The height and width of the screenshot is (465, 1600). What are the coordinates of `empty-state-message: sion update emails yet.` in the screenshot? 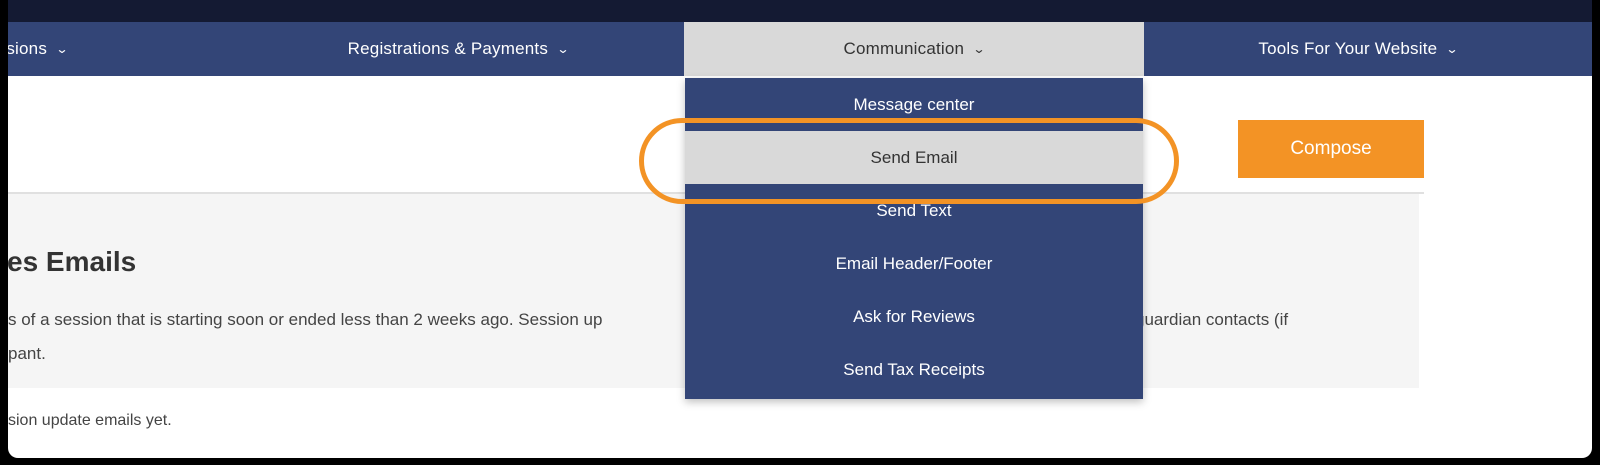 It's located at (90, 420).